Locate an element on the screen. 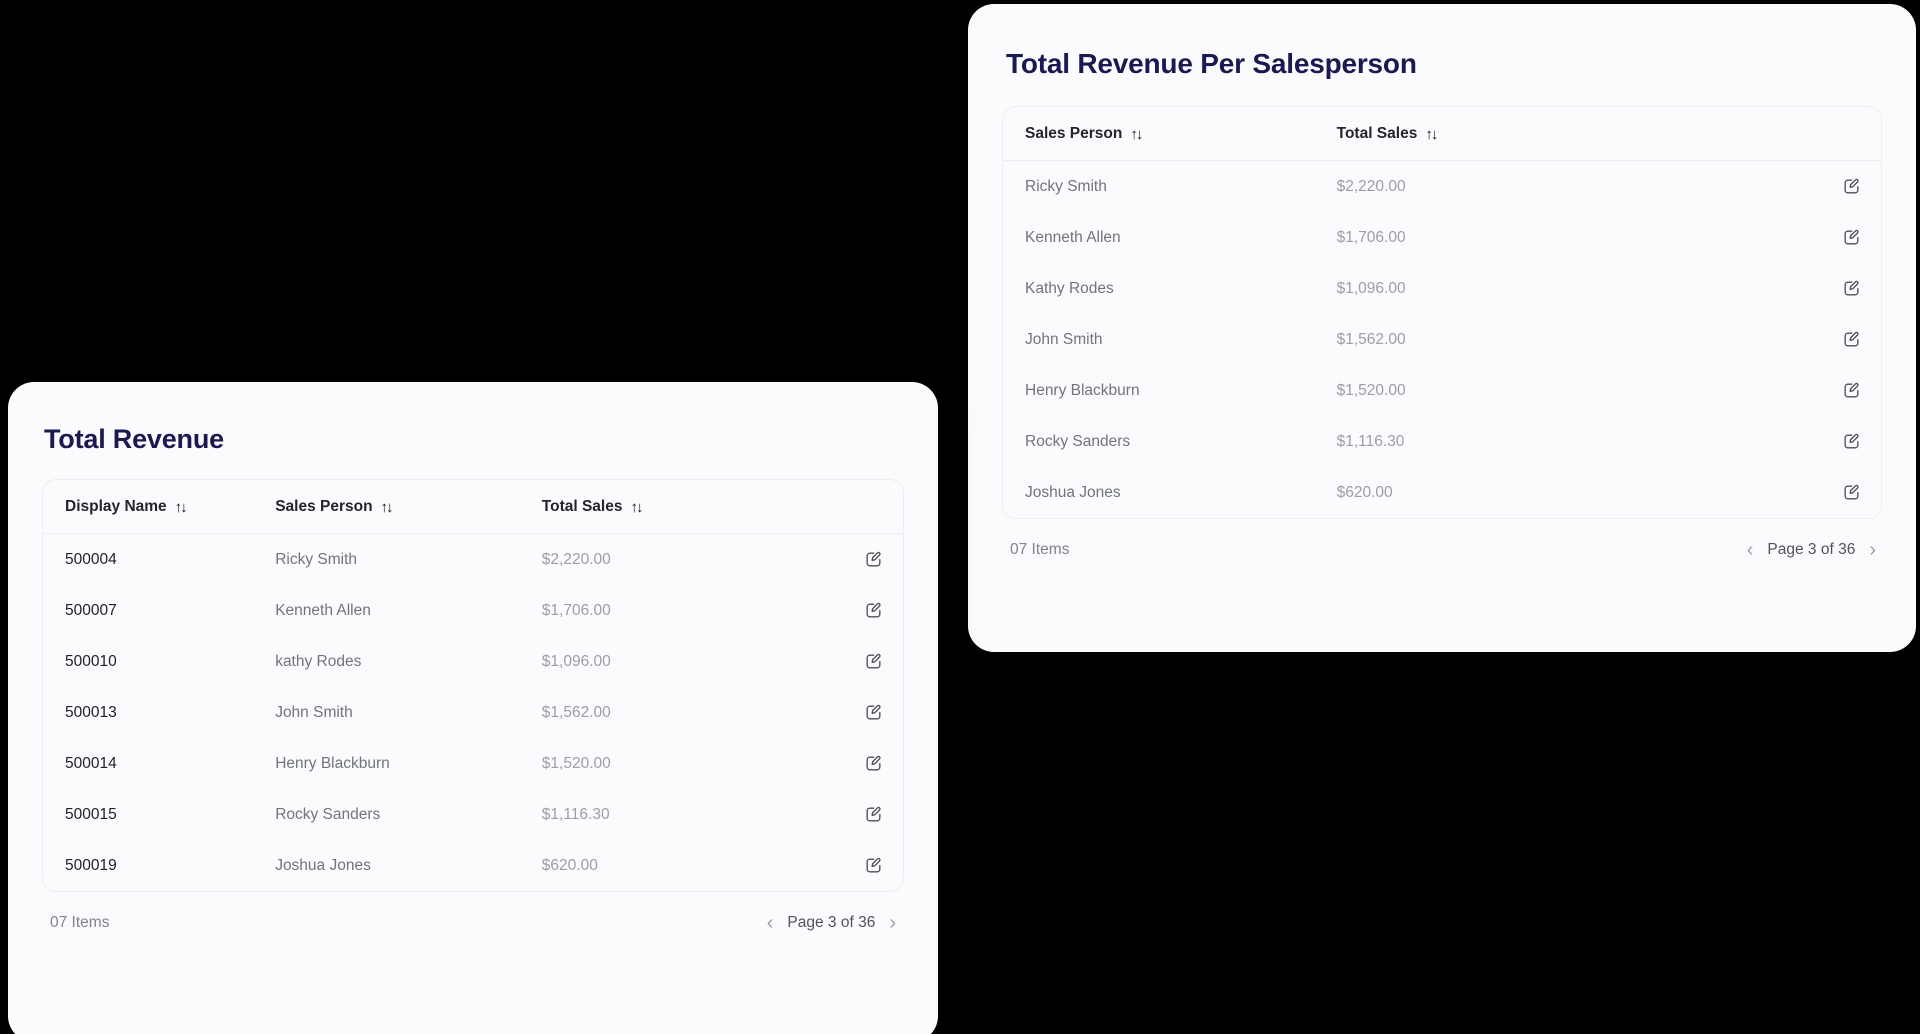 Image resolution: width=1920 pixels, height=1034 pixels. table-row: 500004 Ricky Smith $2,220.00 is located at coordinates (473, 560).